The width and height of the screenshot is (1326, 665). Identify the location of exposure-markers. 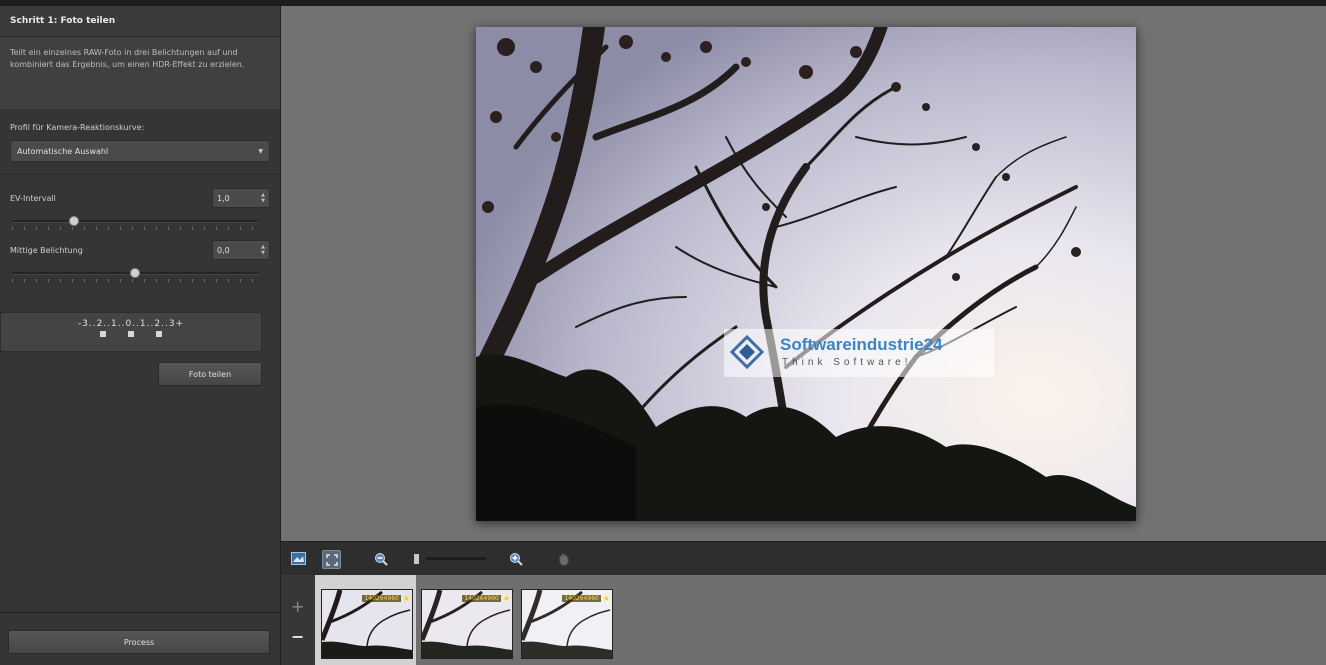
(131, 334).